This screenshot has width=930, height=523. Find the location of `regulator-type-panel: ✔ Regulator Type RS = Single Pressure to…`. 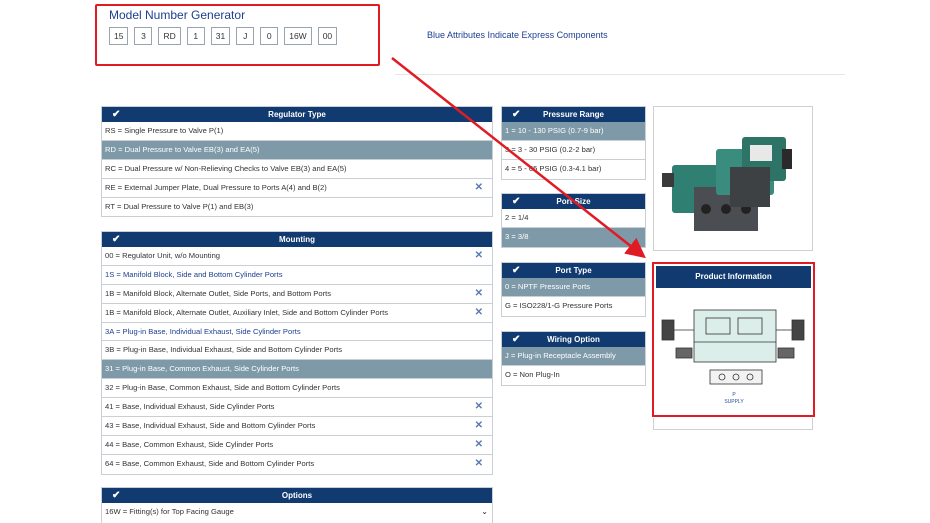

regulator-type-panel: ✔ Regulator Type RS = Single Pressure to… is located at coordinates (297, 162).